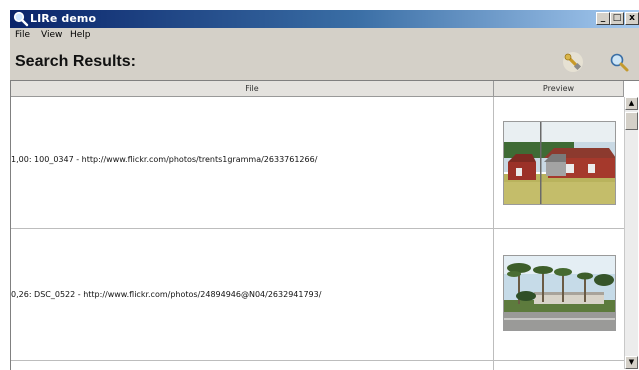 The image size is (639, 370). Describe the element at coordinates (80, 35) in the screenshot. I see `menu-help: Help` at that location.